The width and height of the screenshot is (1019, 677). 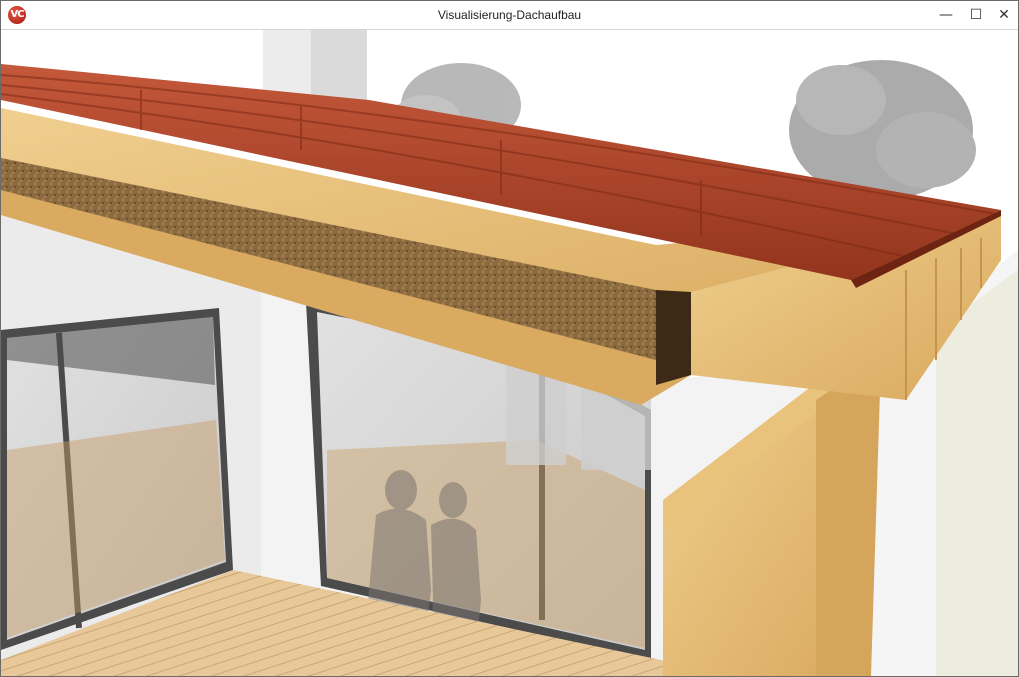 I want to click on roof-rafter-end, so click(x=673, y=337).